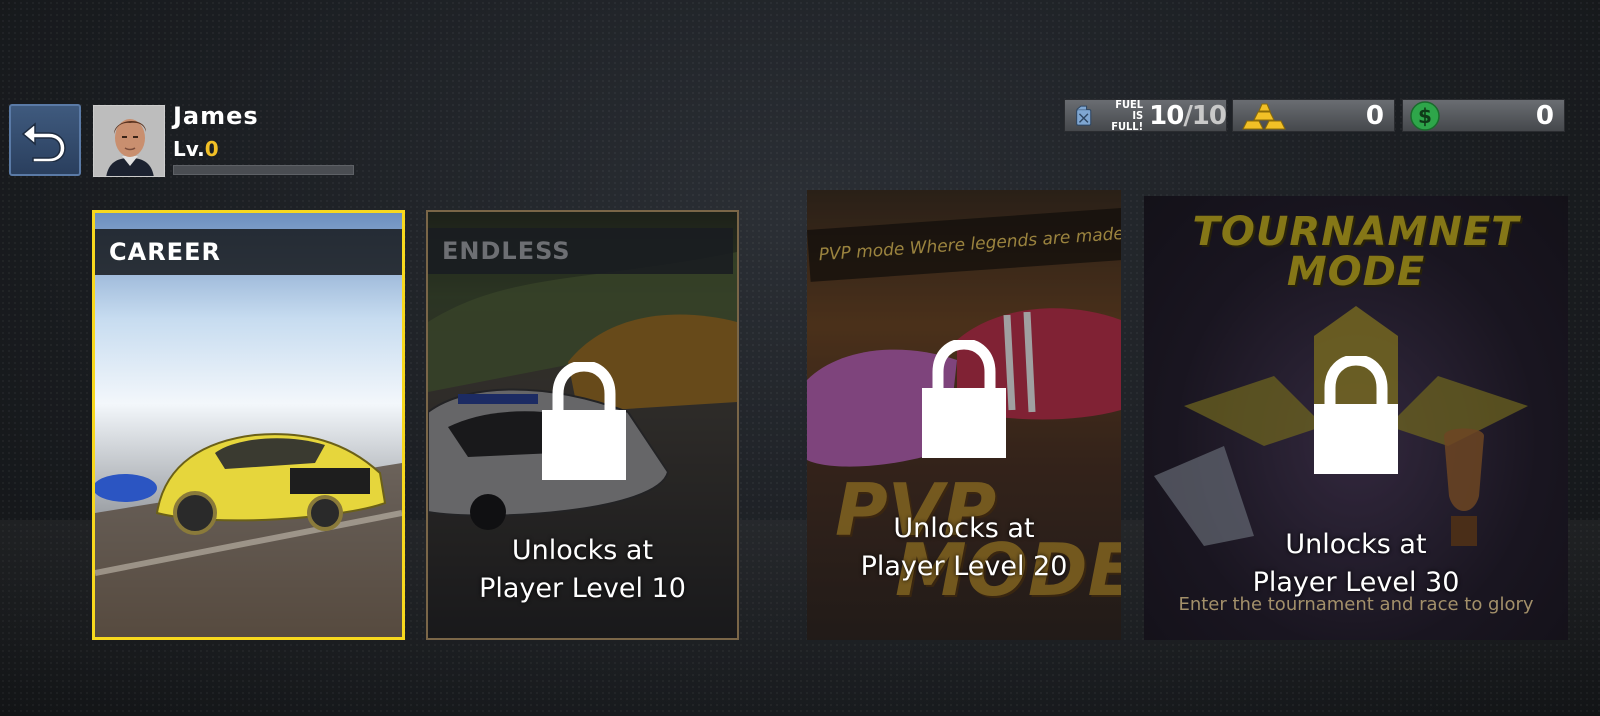 Image resolution: width=1600 pixels, height=716 pixels. I want to click on endless-title: ENDLESS, so click(580, 251).